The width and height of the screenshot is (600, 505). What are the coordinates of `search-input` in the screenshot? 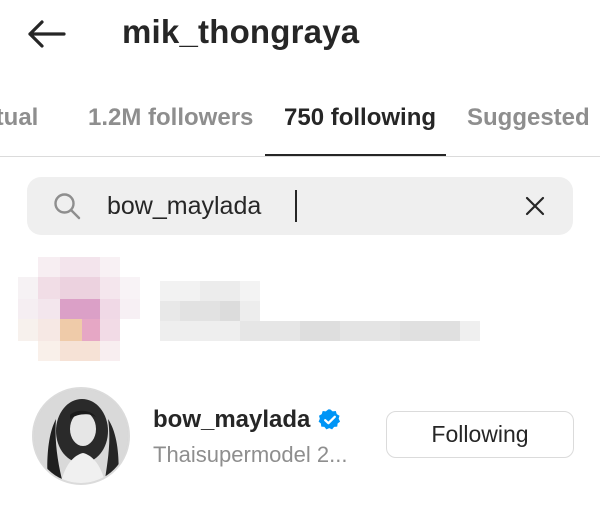 It's located at (297, 206).